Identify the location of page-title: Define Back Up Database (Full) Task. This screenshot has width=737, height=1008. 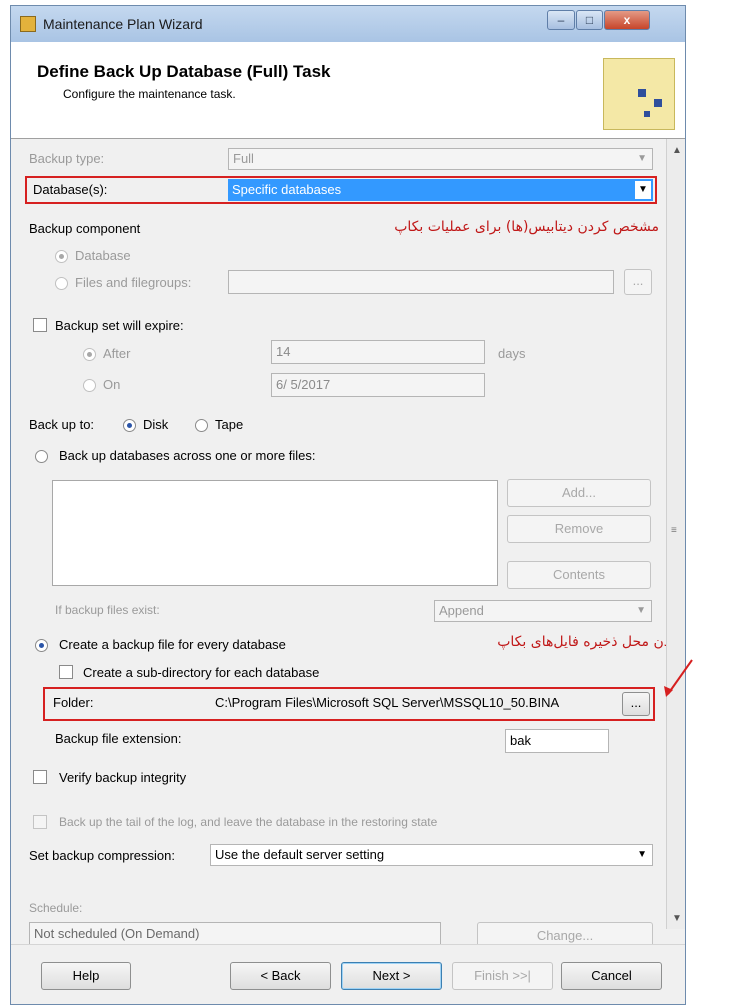
(184, 71).